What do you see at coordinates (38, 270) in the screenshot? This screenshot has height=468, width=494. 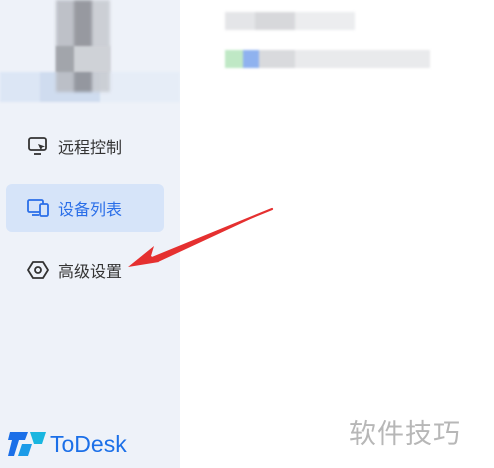 I see `hexagon-settings-icon` at bounding box center [38, 270].